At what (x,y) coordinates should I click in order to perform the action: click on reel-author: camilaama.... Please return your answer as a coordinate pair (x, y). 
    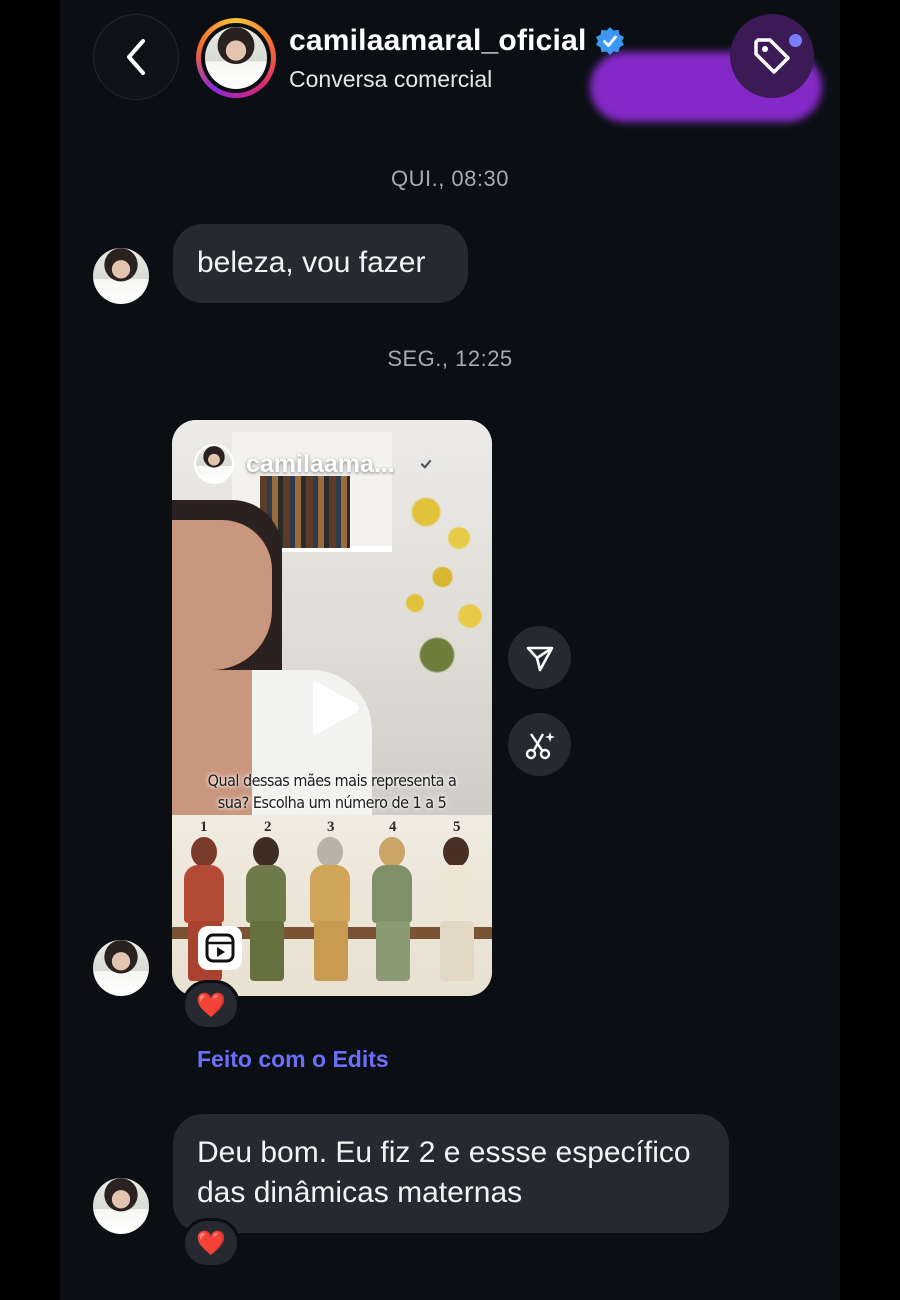
    Looking at the image, I should click on (315, 464).